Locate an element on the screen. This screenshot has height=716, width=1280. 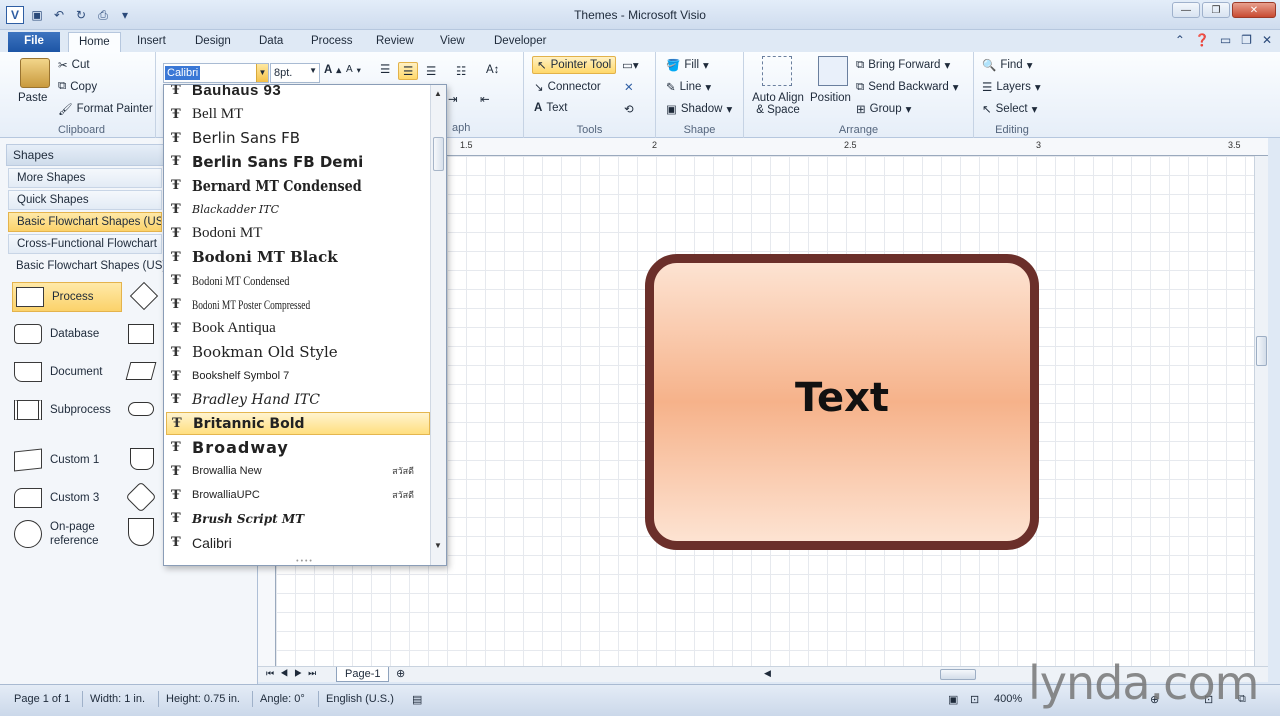
align-center-icon: ☰ is located at coordinates (408, 71).